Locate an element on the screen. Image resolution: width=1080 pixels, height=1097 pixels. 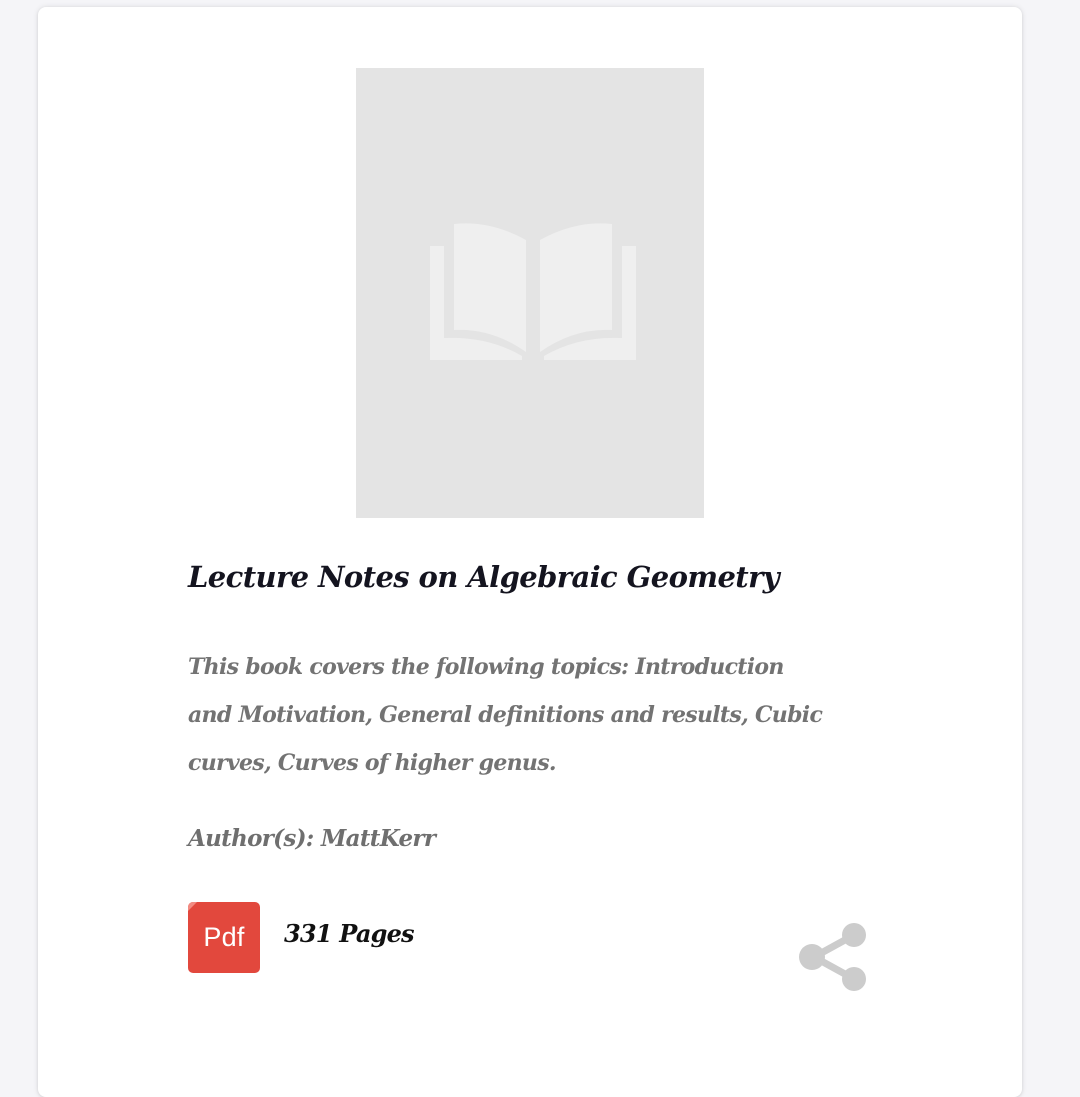
book-cover-placeholder is located at coordinates (530, 293).